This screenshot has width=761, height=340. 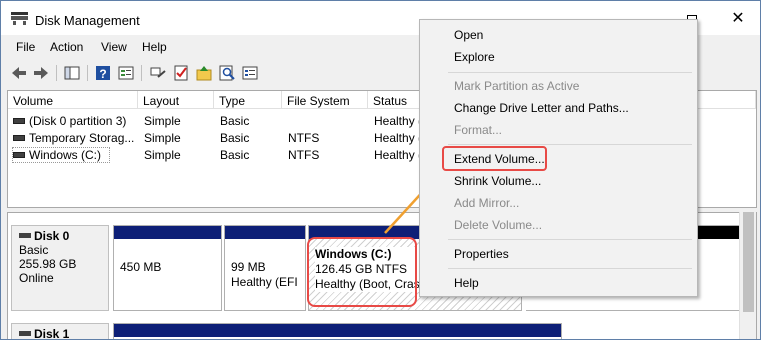 What do you see at coordinates (34, 250) in the screenshot?
I see `disk-type: Basic` at bounding box center [34, 250].